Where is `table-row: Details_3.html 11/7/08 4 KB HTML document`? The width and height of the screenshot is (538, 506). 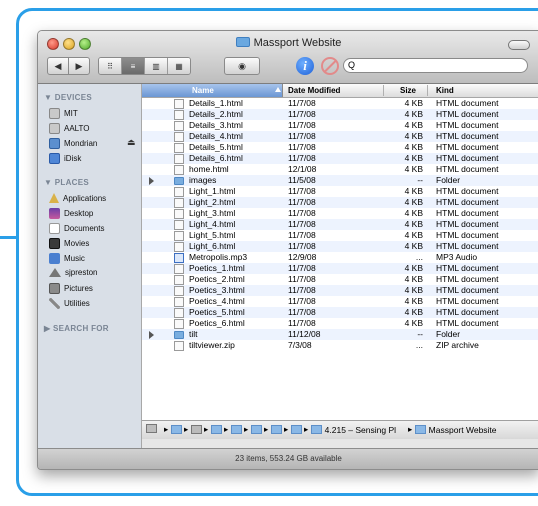 table-row: Details_3.html 11/7/08 4 KB HTML document is located at coordinates (340, 125).